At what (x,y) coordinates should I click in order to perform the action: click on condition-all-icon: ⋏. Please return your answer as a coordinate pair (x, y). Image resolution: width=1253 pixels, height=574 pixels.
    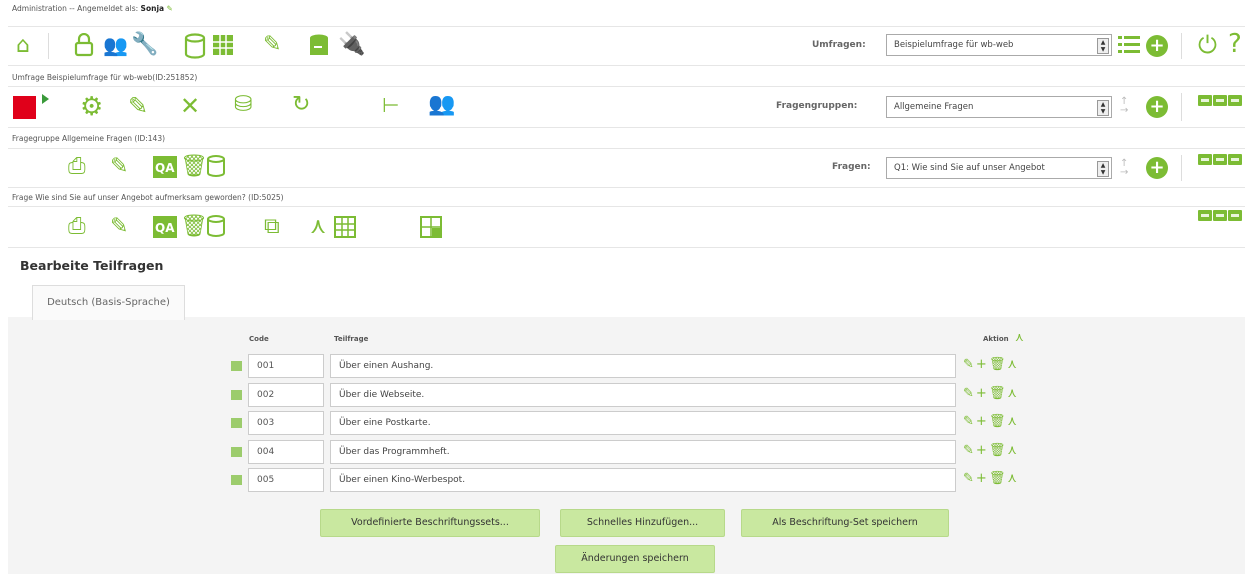
    Looking at the image, I should click on (1019, 337).